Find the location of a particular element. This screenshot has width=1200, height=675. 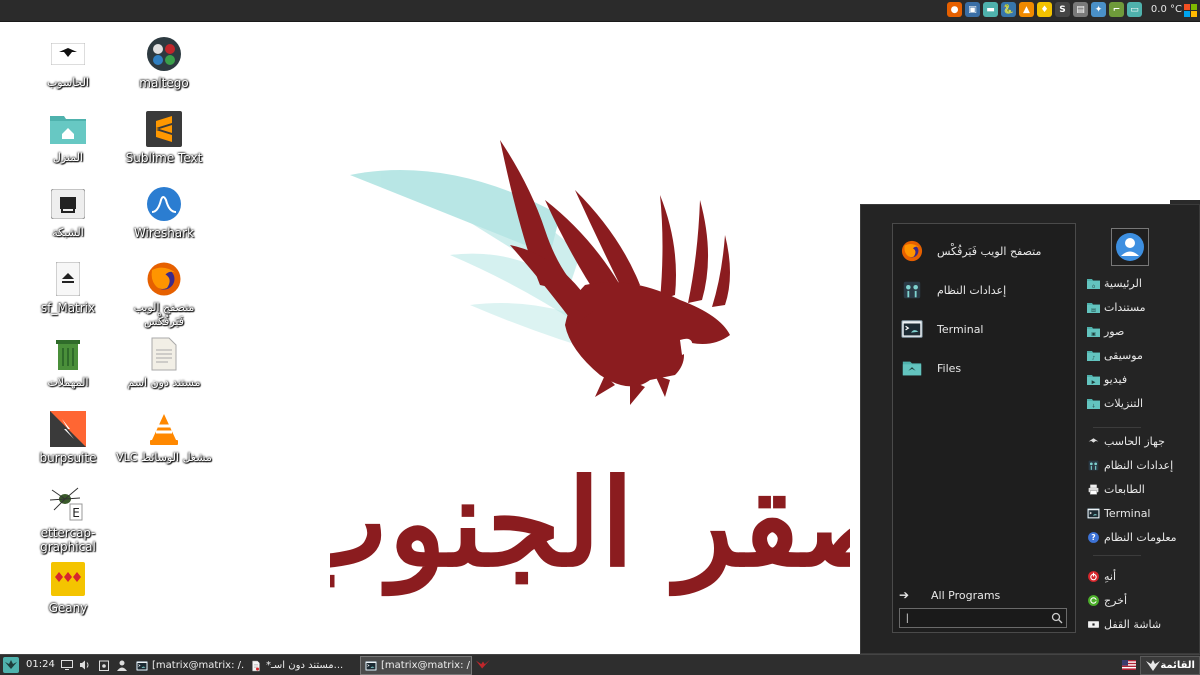

system-item: إعدادات النظام is located at coordinates (1130, 465).